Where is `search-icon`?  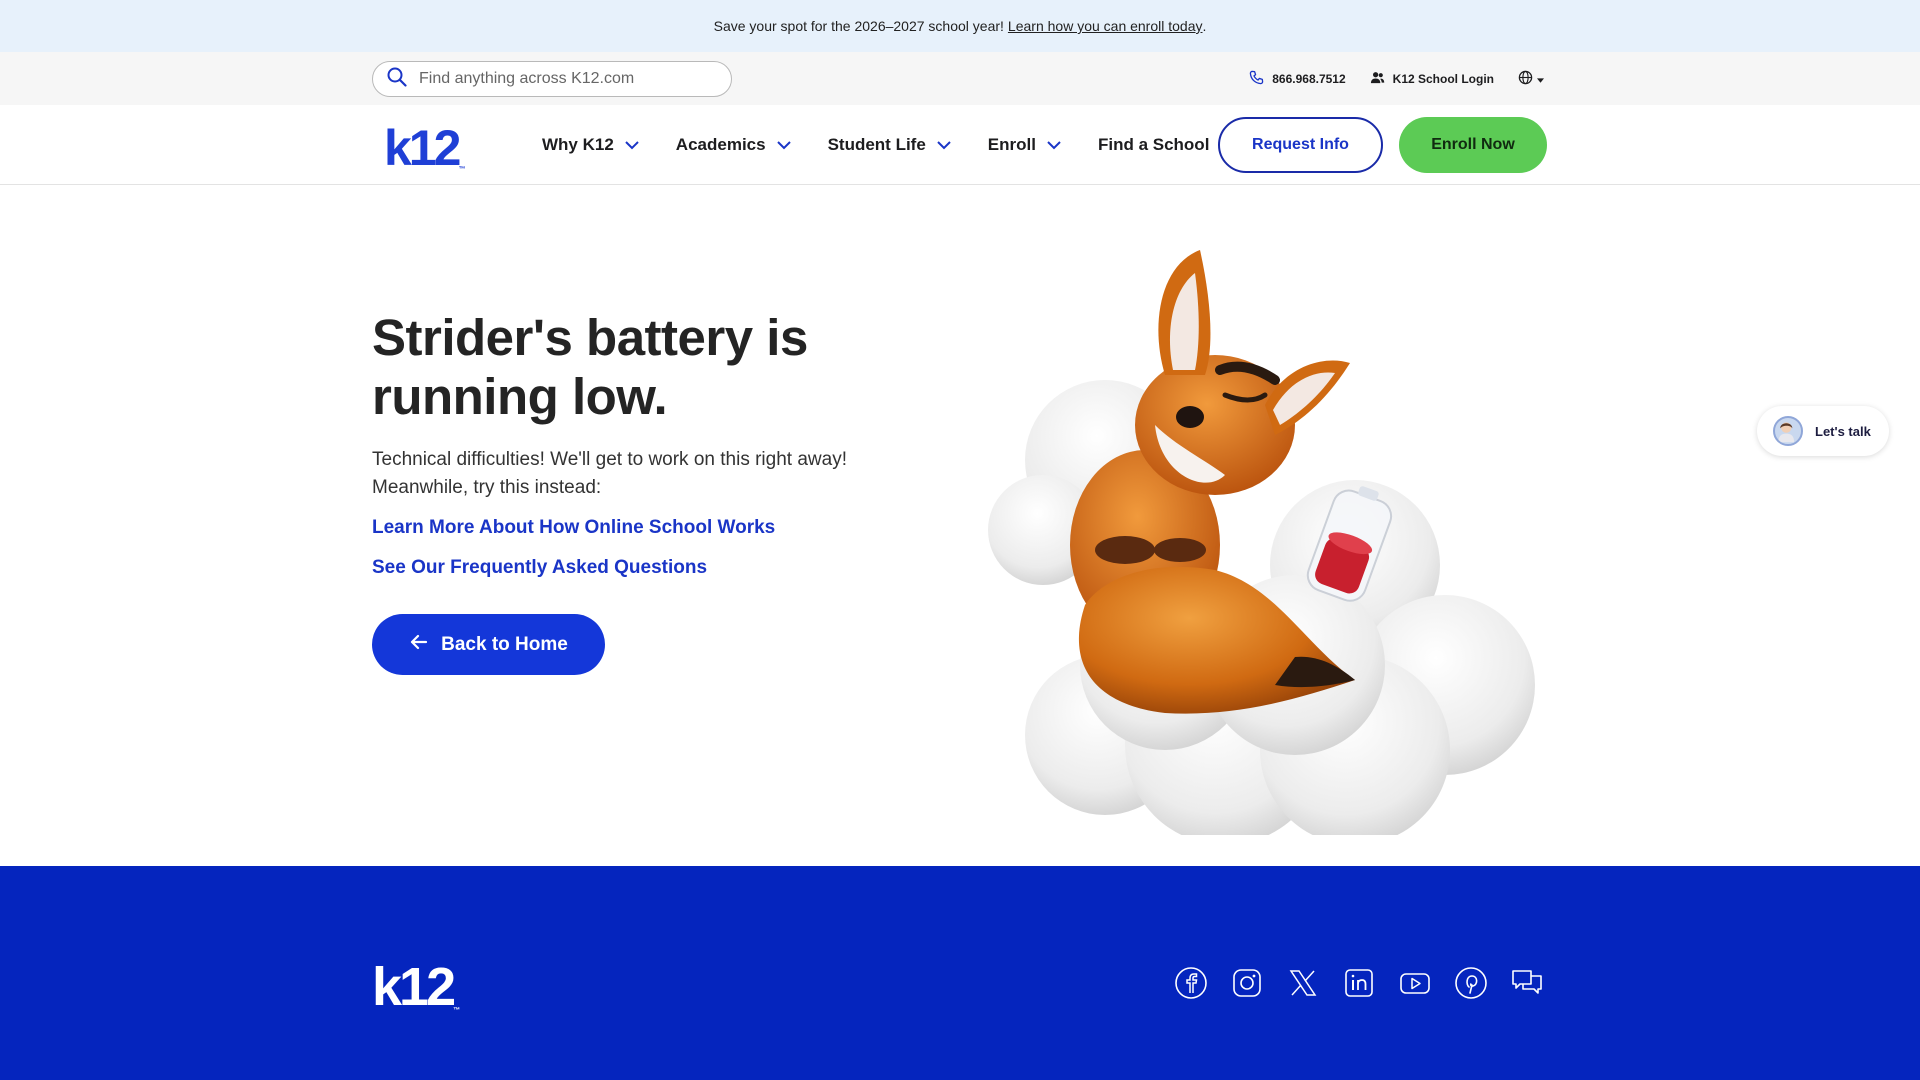 search-icon is located at coordinates (397, 79).